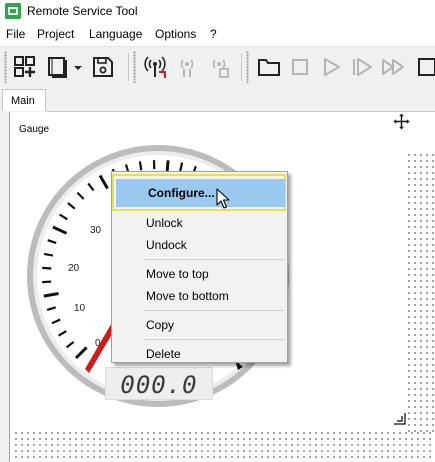  What do you see at coordinates (160, 325) in the screenshot?
I see `menu-item-copy-label: Copy` at bounding box center [160, 325].